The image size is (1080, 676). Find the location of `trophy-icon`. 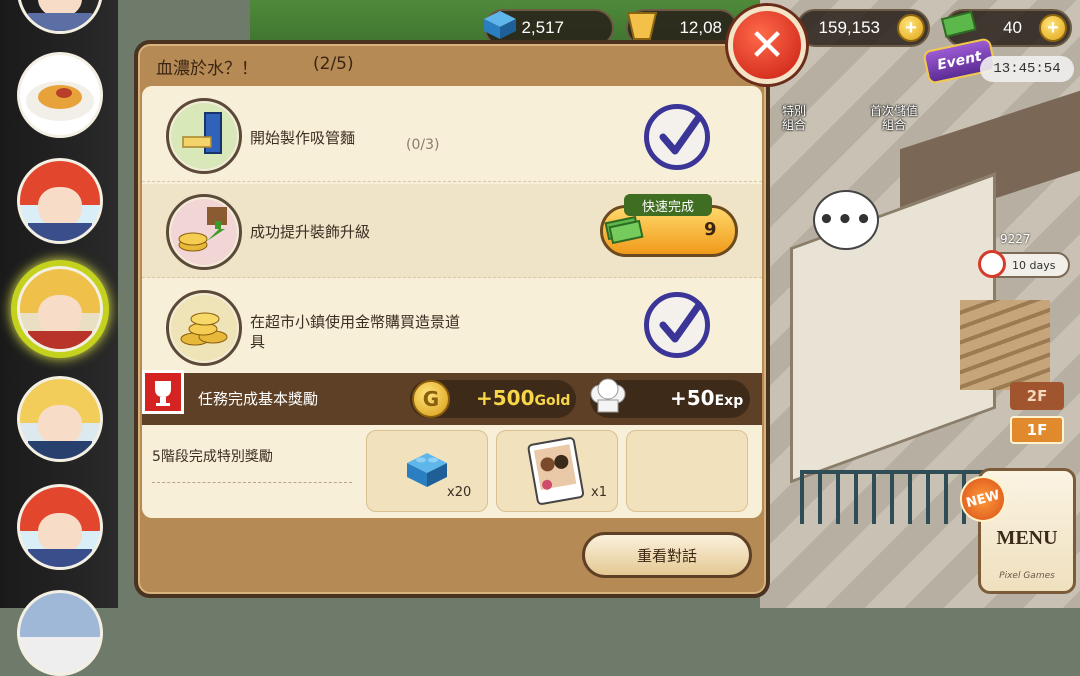

trophy-icon is located at coordinates (163, 392).